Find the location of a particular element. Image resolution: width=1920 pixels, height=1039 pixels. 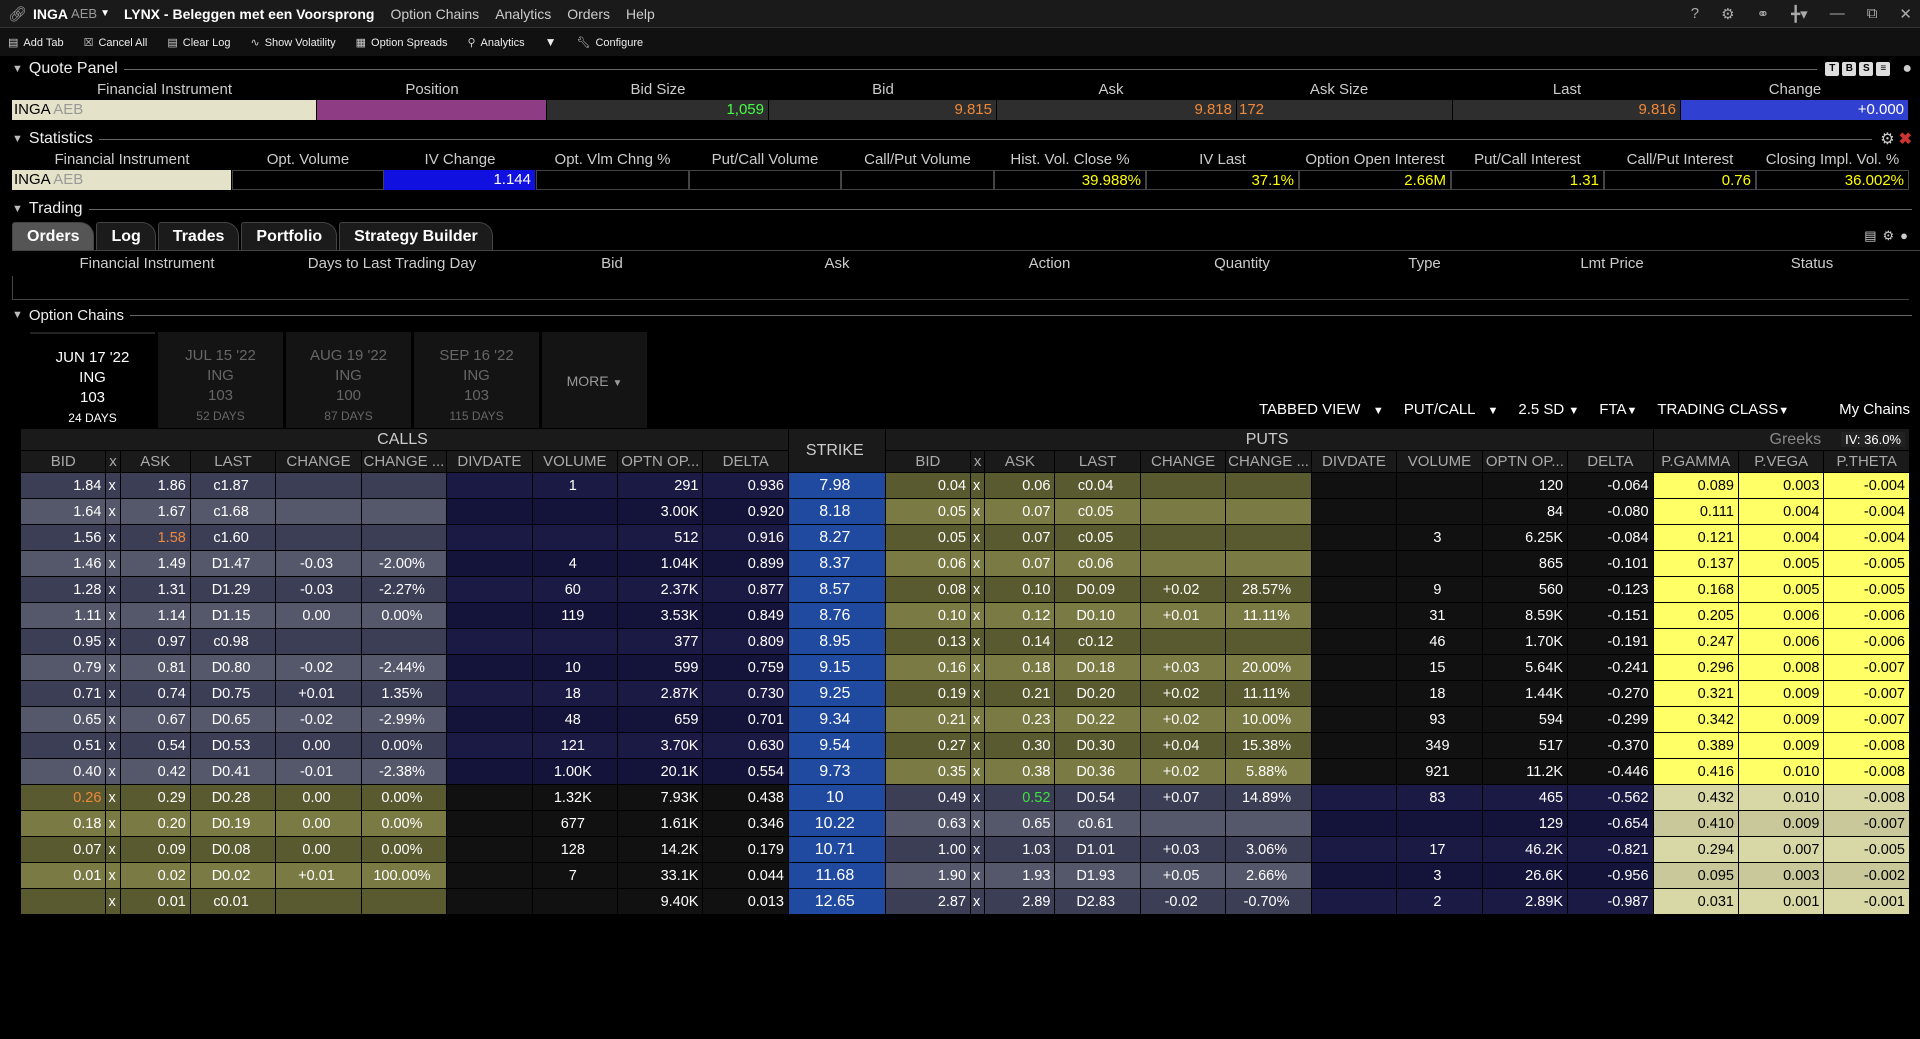

col-ask: Ask is located at coordinates (1111, 90).